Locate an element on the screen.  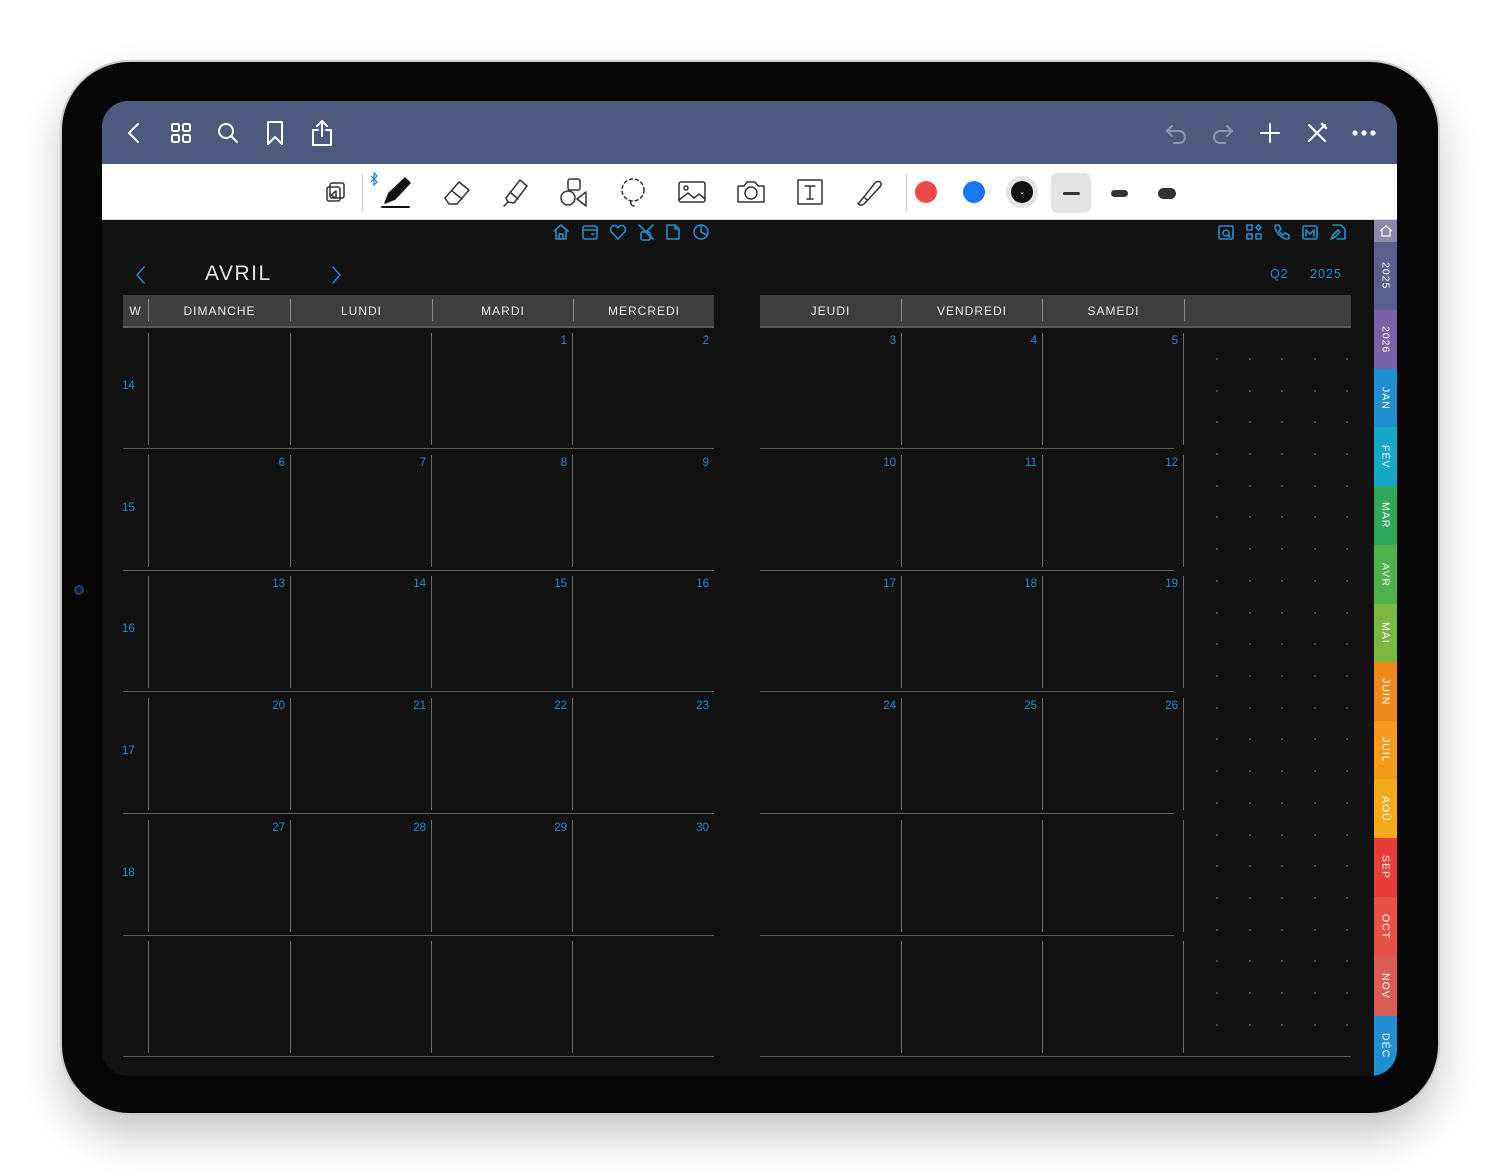
week-number: 18 is located at coordinates (136, 873).